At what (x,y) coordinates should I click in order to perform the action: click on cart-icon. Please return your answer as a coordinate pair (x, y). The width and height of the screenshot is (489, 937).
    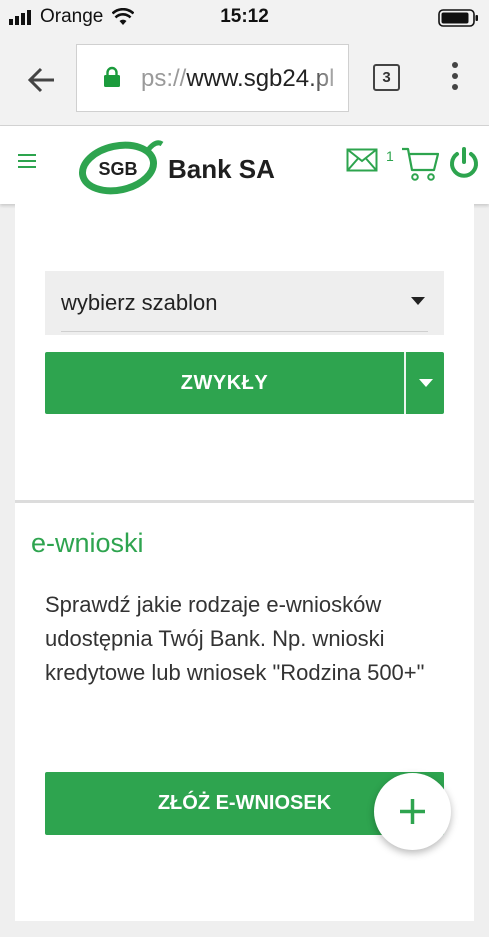
    Looking at the image, I should click on (420, 164).